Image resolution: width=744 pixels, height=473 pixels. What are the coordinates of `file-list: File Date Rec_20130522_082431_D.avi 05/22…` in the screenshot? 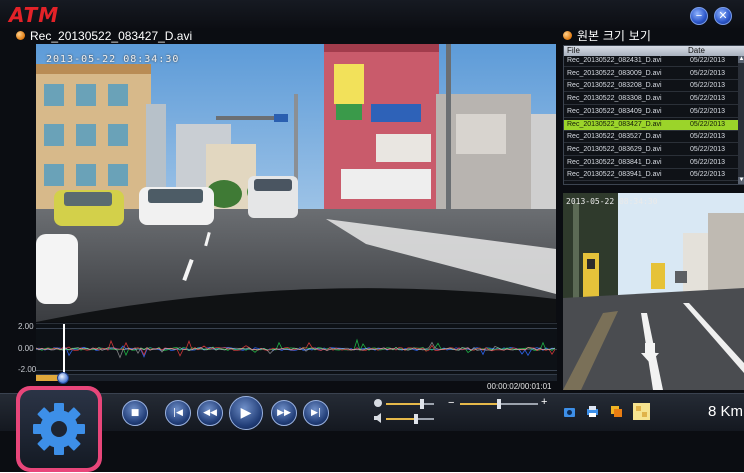 It's located at (653, 115).